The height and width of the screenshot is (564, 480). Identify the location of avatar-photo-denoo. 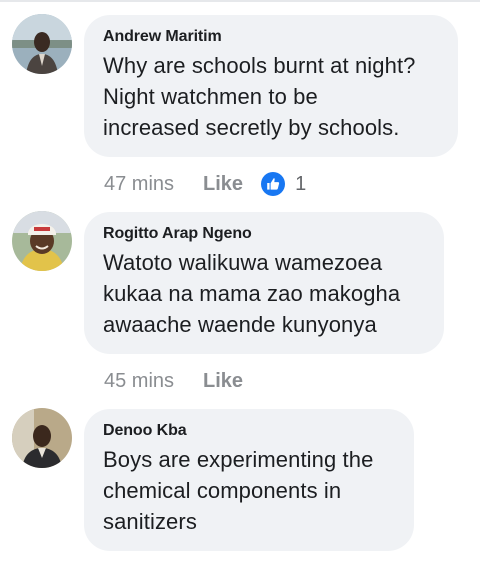
(42, 438).